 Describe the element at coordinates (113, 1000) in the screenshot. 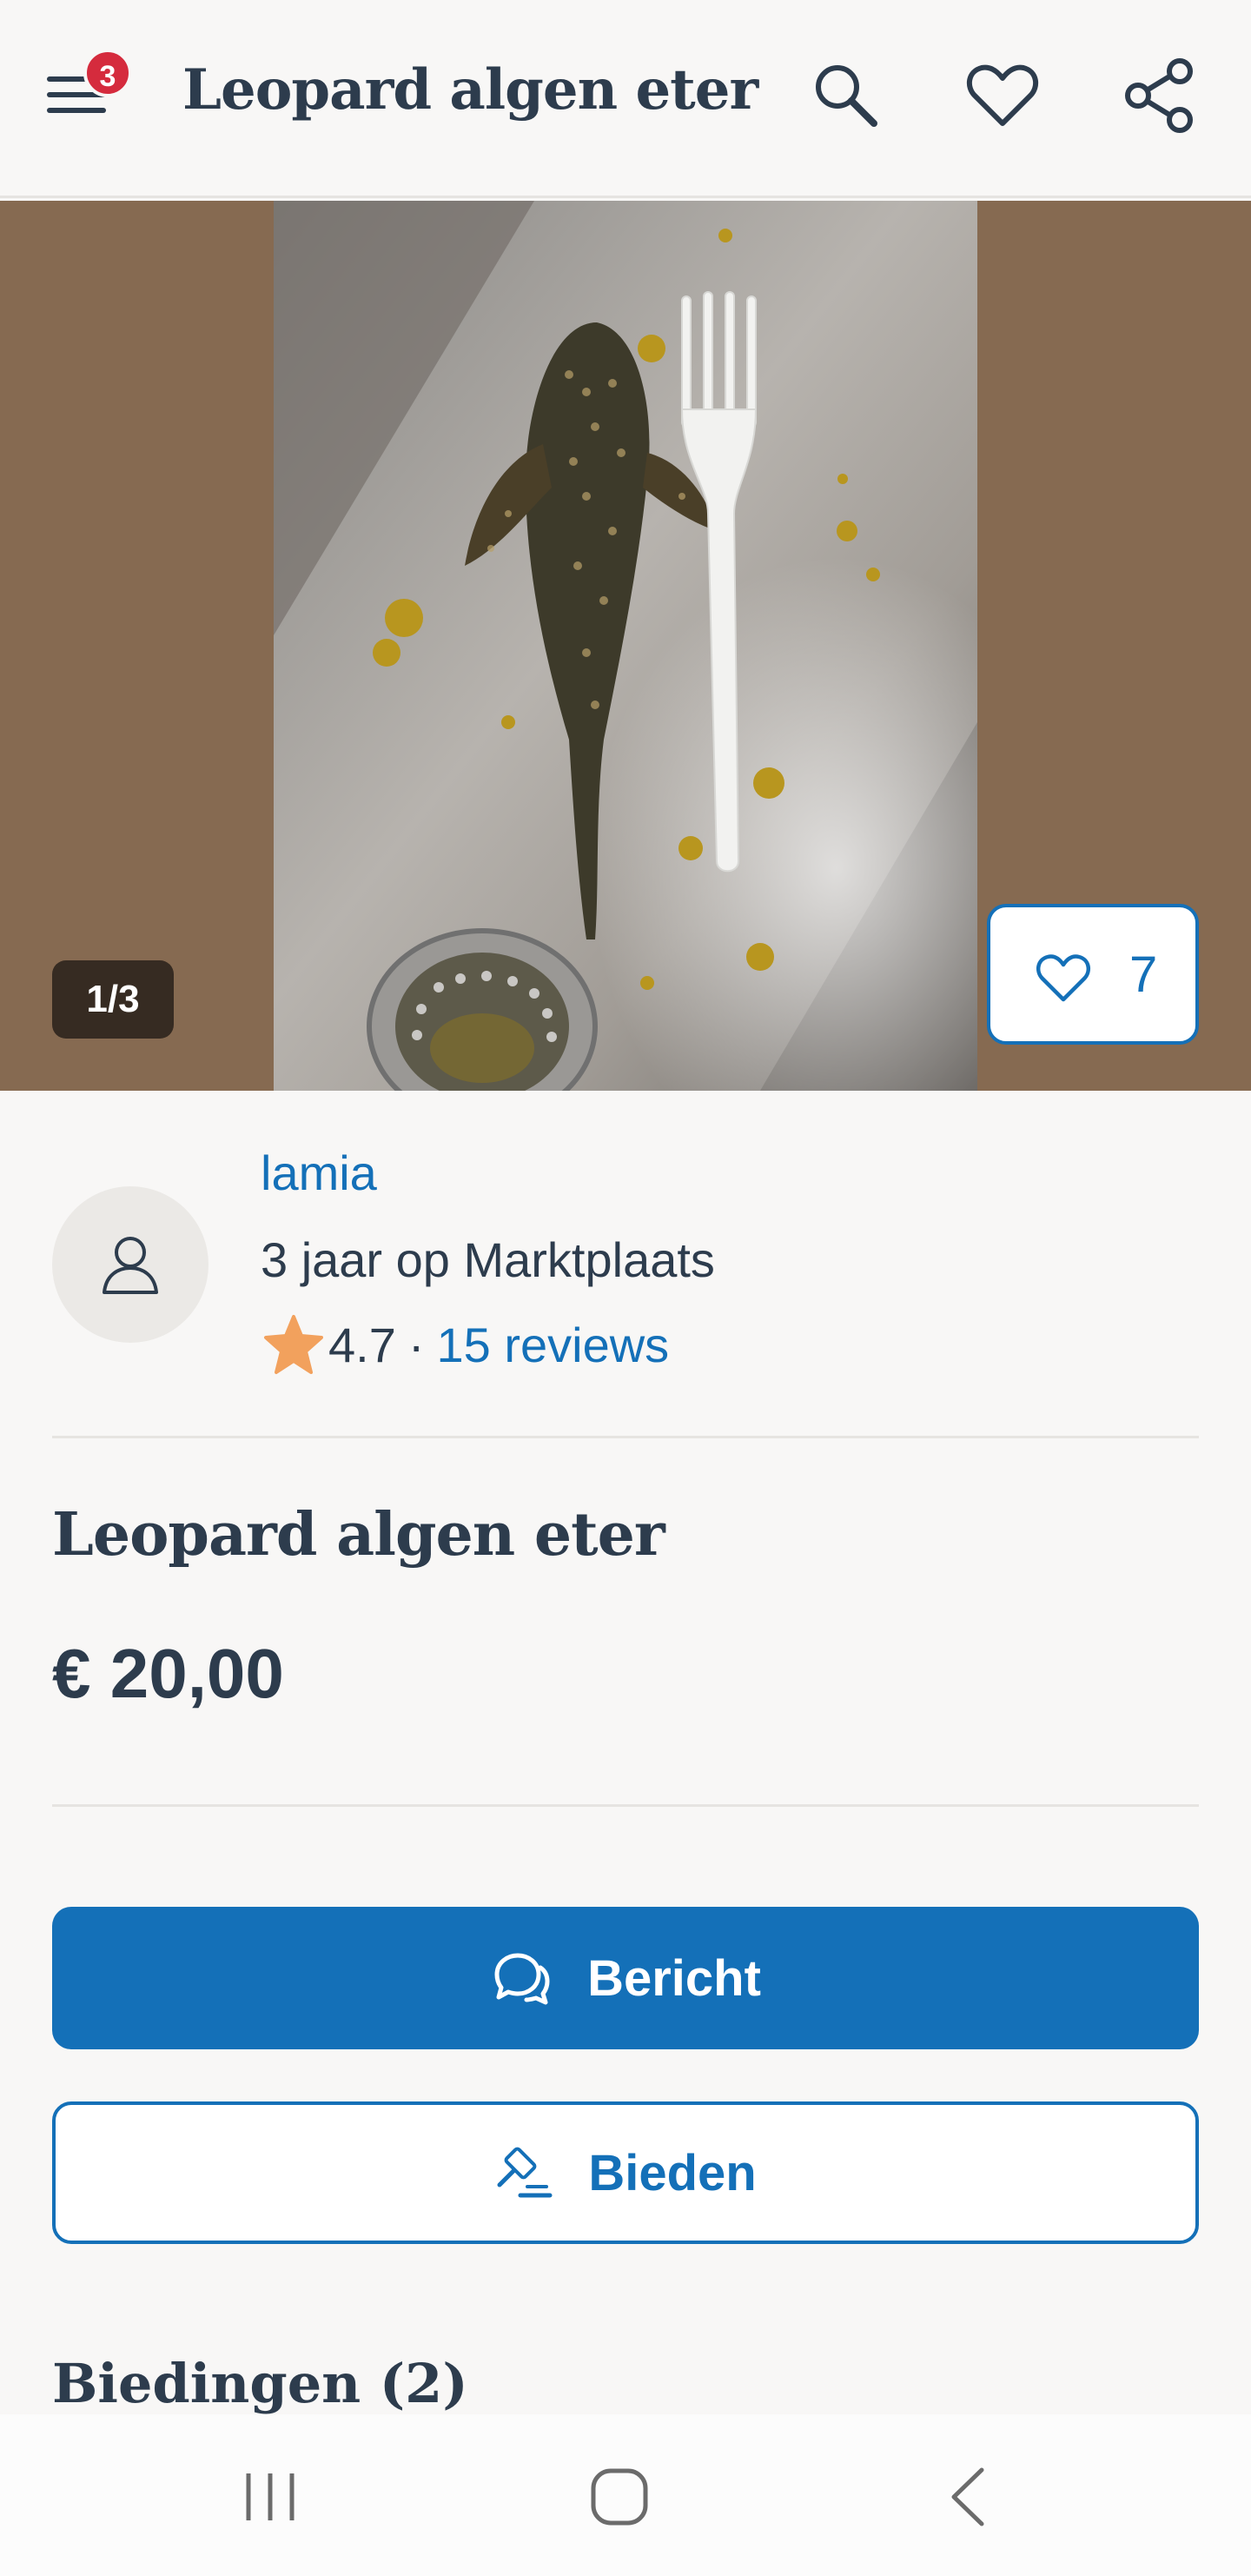

I see `image-counter: 1/3` at that location.